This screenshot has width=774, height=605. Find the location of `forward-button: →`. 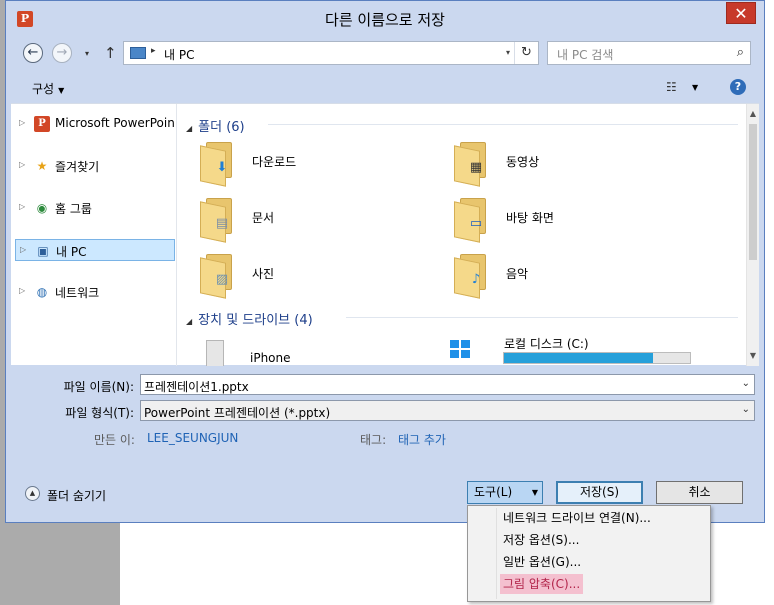

forward-button: → is located at coordinates (62, 53).